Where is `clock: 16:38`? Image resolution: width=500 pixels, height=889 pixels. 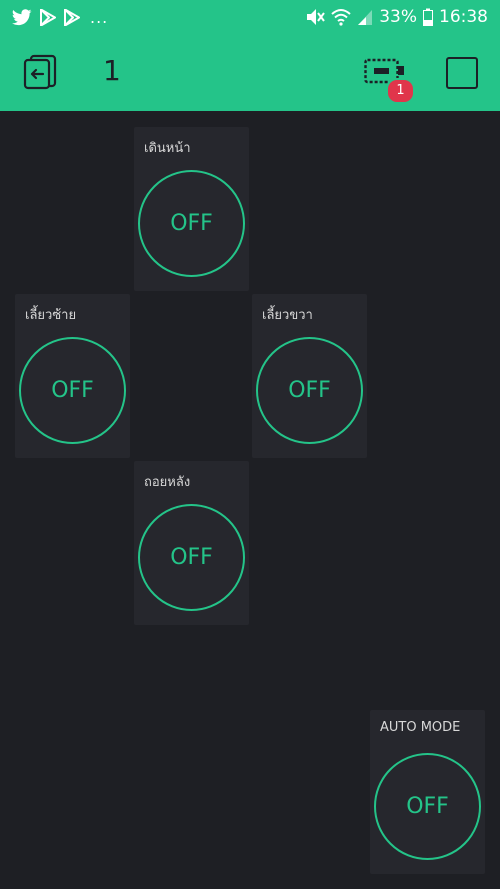 clock: 16:38 is located at coordinates (463, 17).